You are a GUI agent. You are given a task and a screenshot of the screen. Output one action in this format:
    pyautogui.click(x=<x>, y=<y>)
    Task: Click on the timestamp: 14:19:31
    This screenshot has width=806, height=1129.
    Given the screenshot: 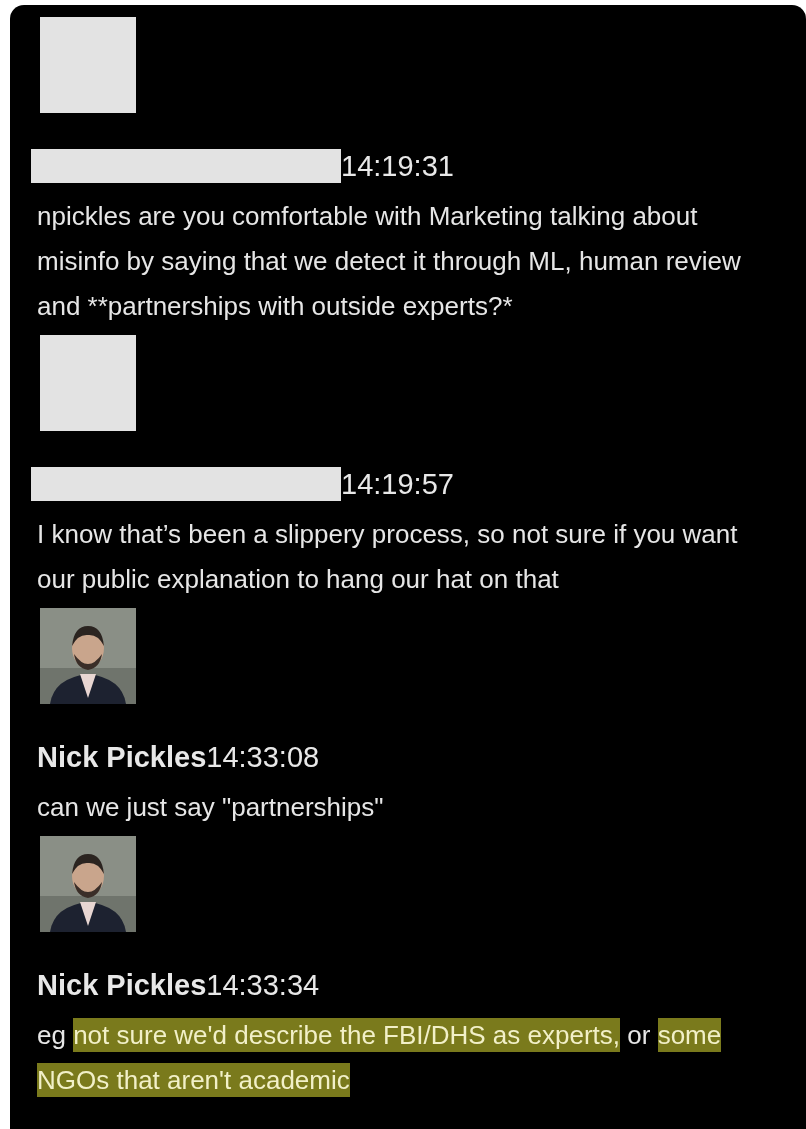 What is the action you would take?
    pyautogui.click(x=397, y=166)
    